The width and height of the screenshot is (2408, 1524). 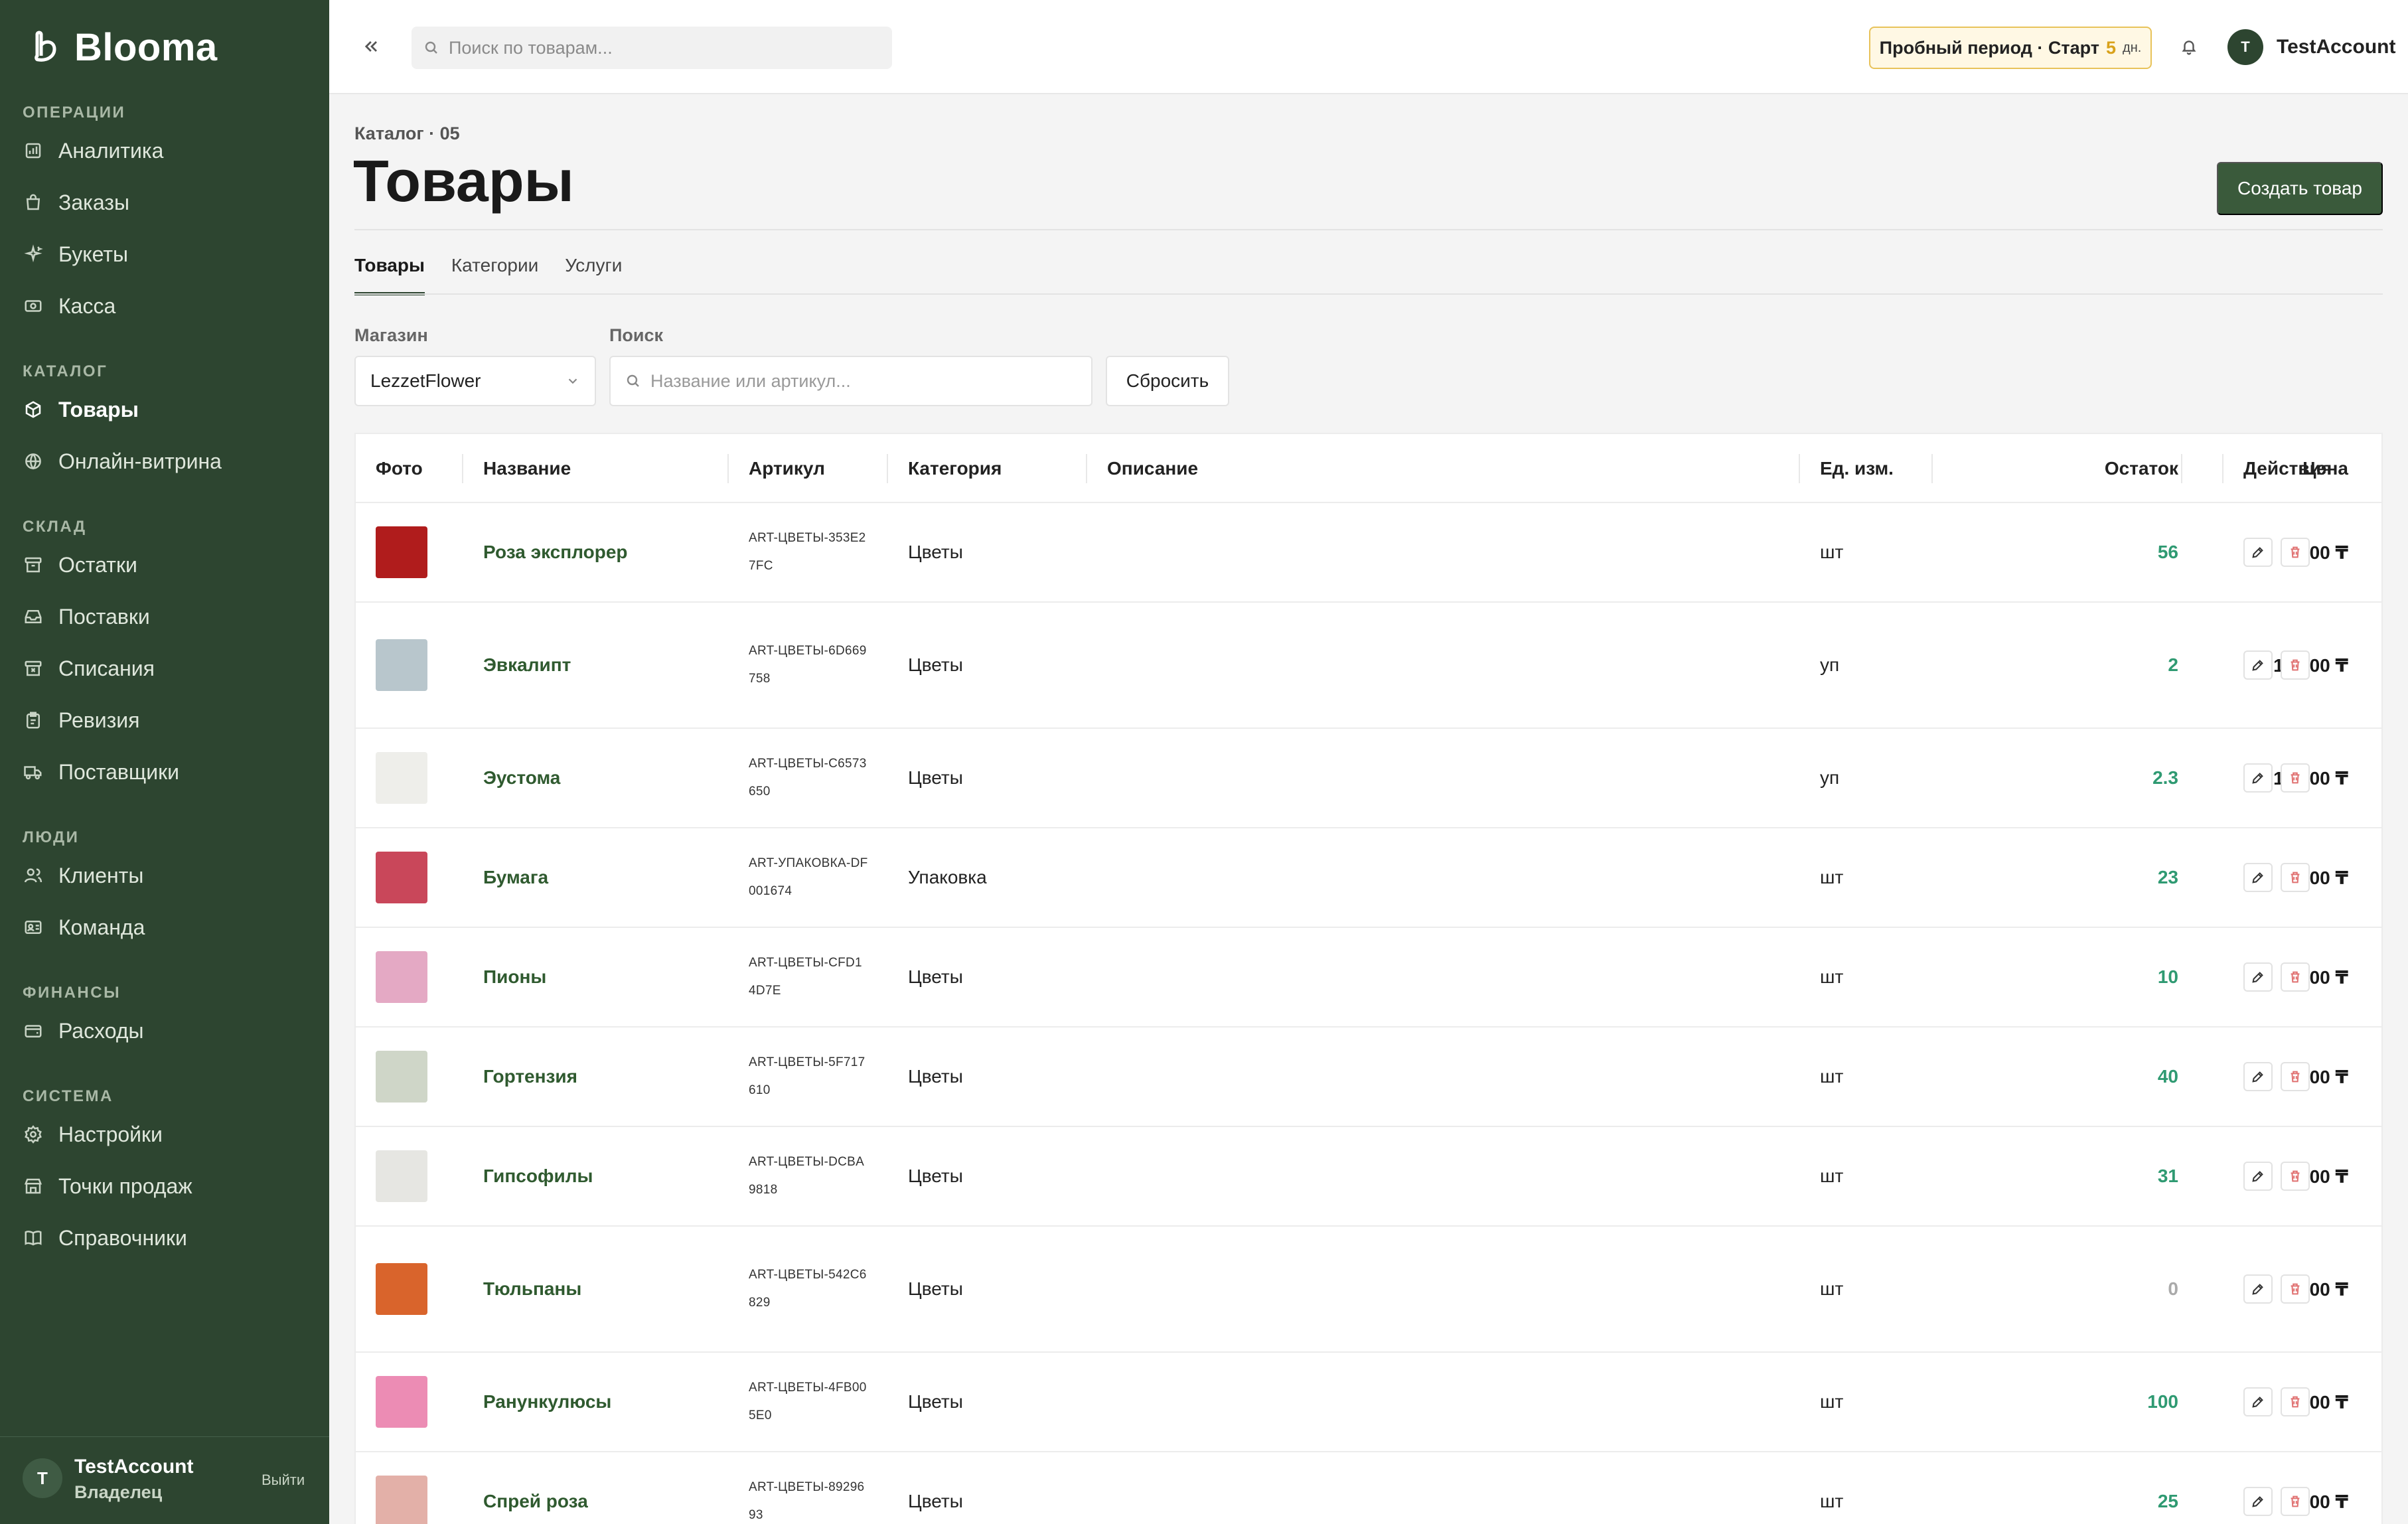 I want to click on collapse-sidebar-button, so click(x=372, y=46).